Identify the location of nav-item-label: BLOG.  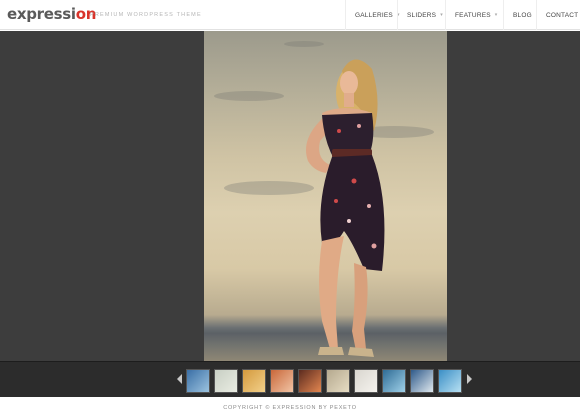
(522, 15).